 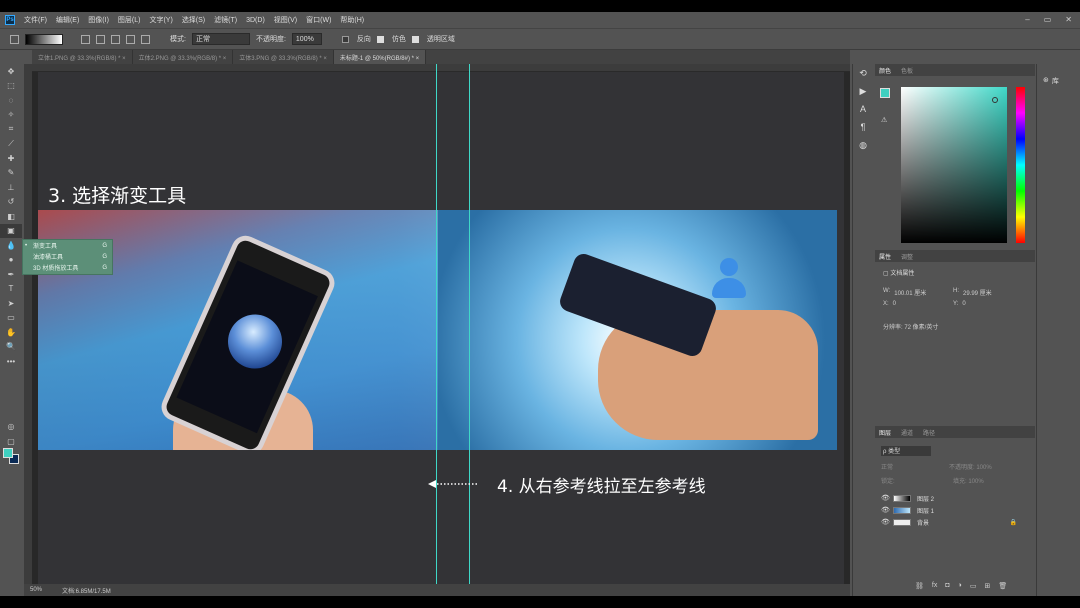 I want to click on menu-help: 帮助(H), so click(x=352, y=20).